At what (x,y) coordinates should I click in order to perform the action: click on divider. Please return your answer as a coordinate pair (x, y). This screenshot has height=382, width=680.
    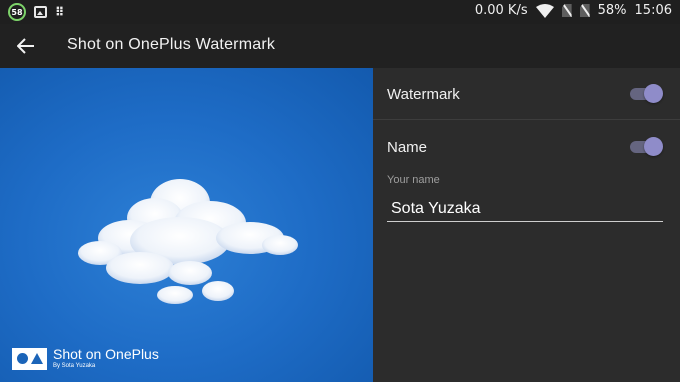
    Looking at the image, I should click on (526, 119).